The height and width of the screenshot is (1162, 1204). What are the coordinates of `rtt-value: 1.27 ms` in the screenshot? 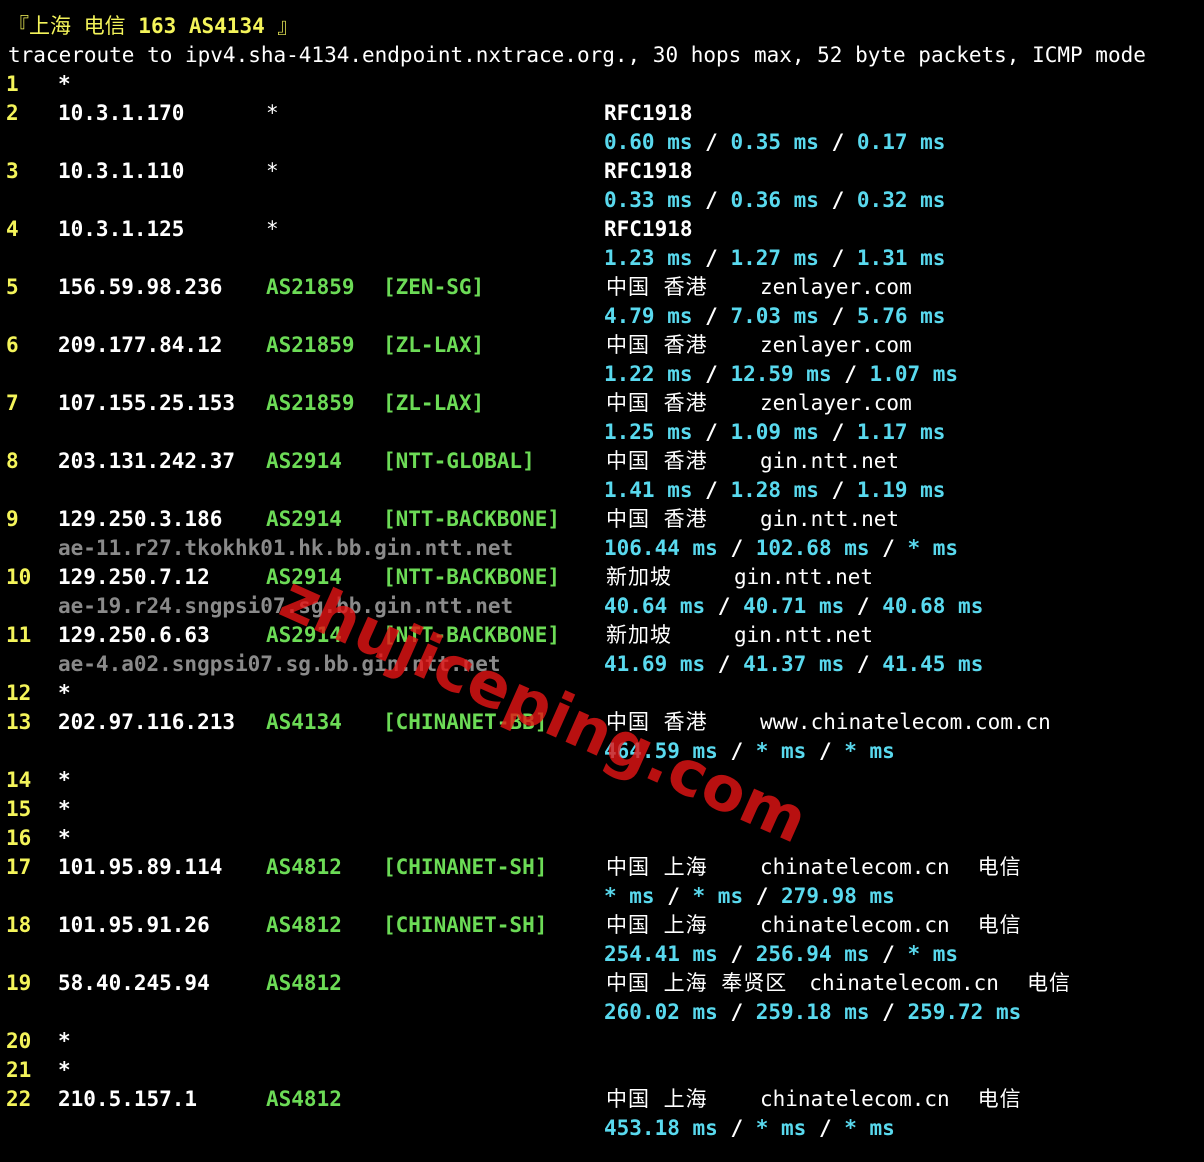 It's located at (774, 258).